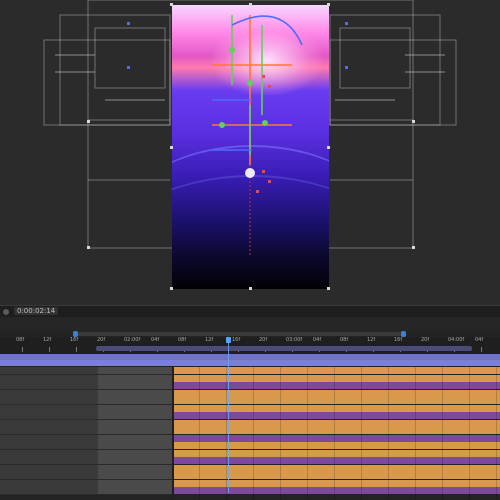 This screenshot has height=500, width=500. What do you see at coordinates (456, 340) in the screenshot?
I see `ruler-label: 04:00f` at bounding box center [456, 340].